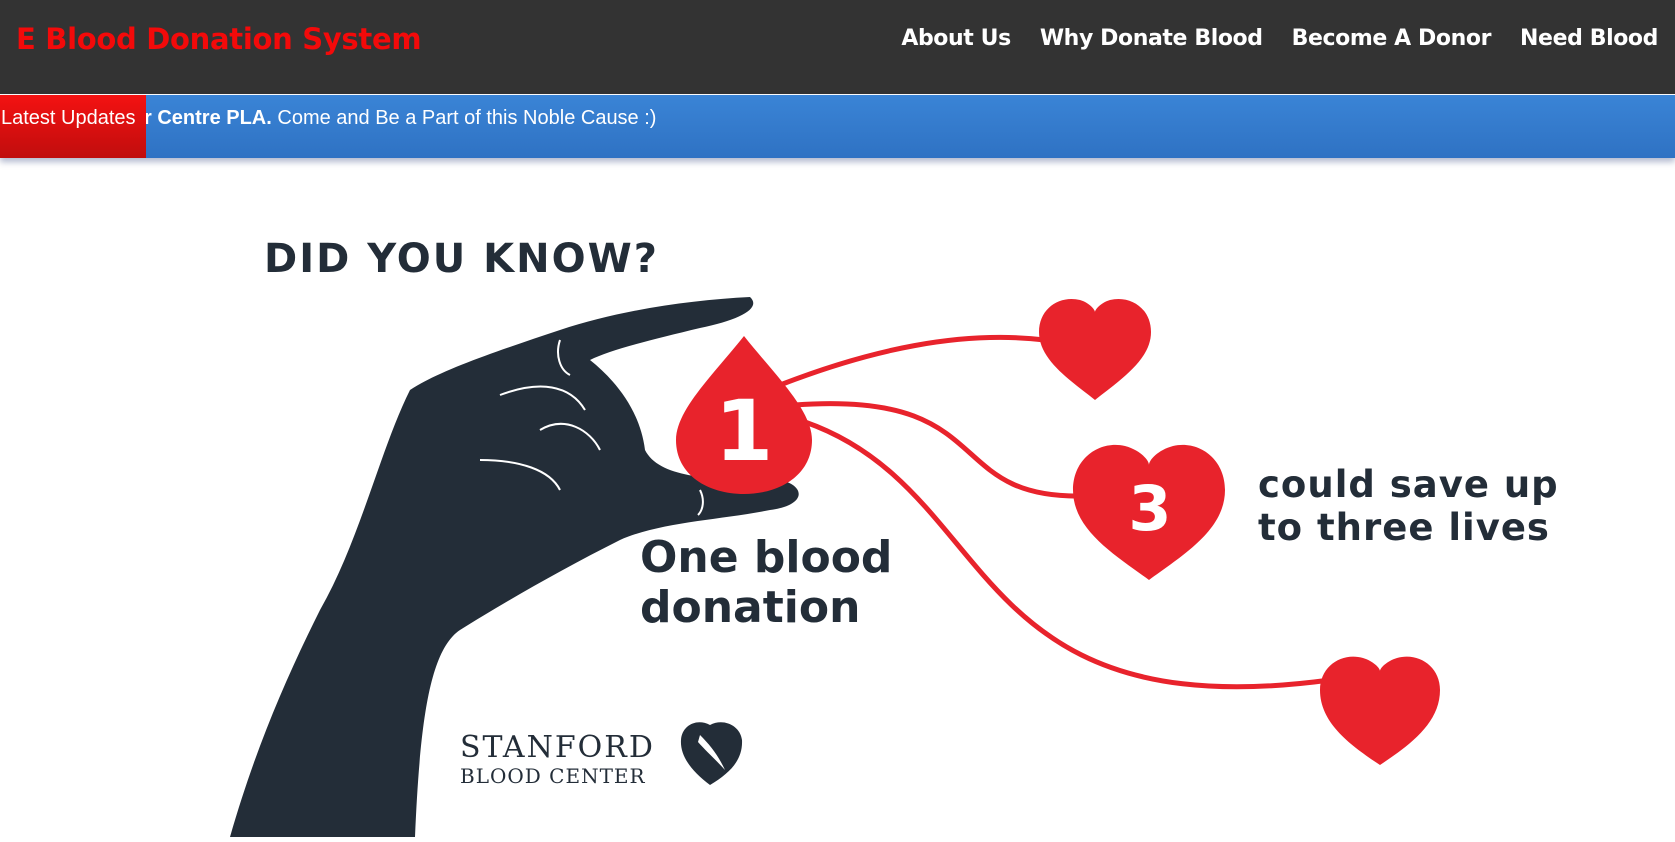  What do you see at coordinates (1149, 508) in the screenshot?
I see `heart-number: 3` at bounding box center [1149, 508].